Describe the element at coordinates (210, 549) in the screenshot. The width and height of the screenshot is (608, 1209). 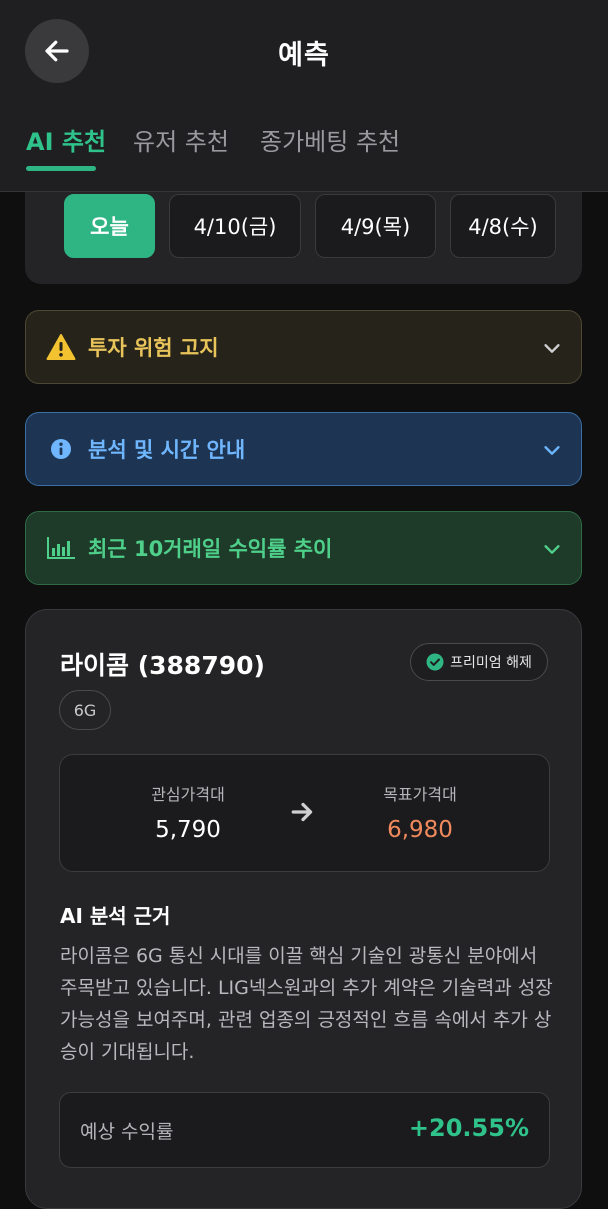
I see `return-trend-label: 최근 10거래일 수익률 추이` at that location.